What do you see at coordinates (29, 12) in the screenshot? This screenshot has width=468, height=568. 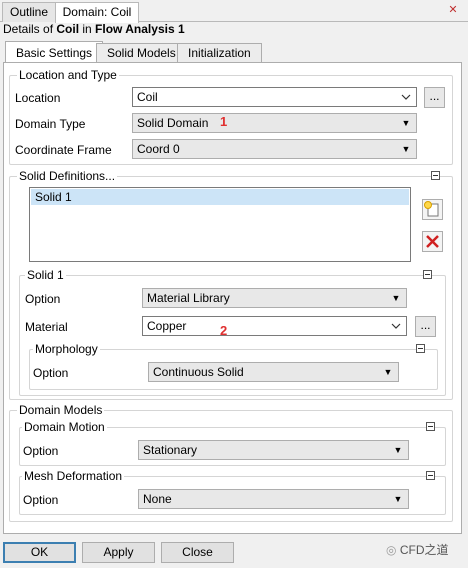 I see `tab-outline: Outline` at bounding box center [29, 12].